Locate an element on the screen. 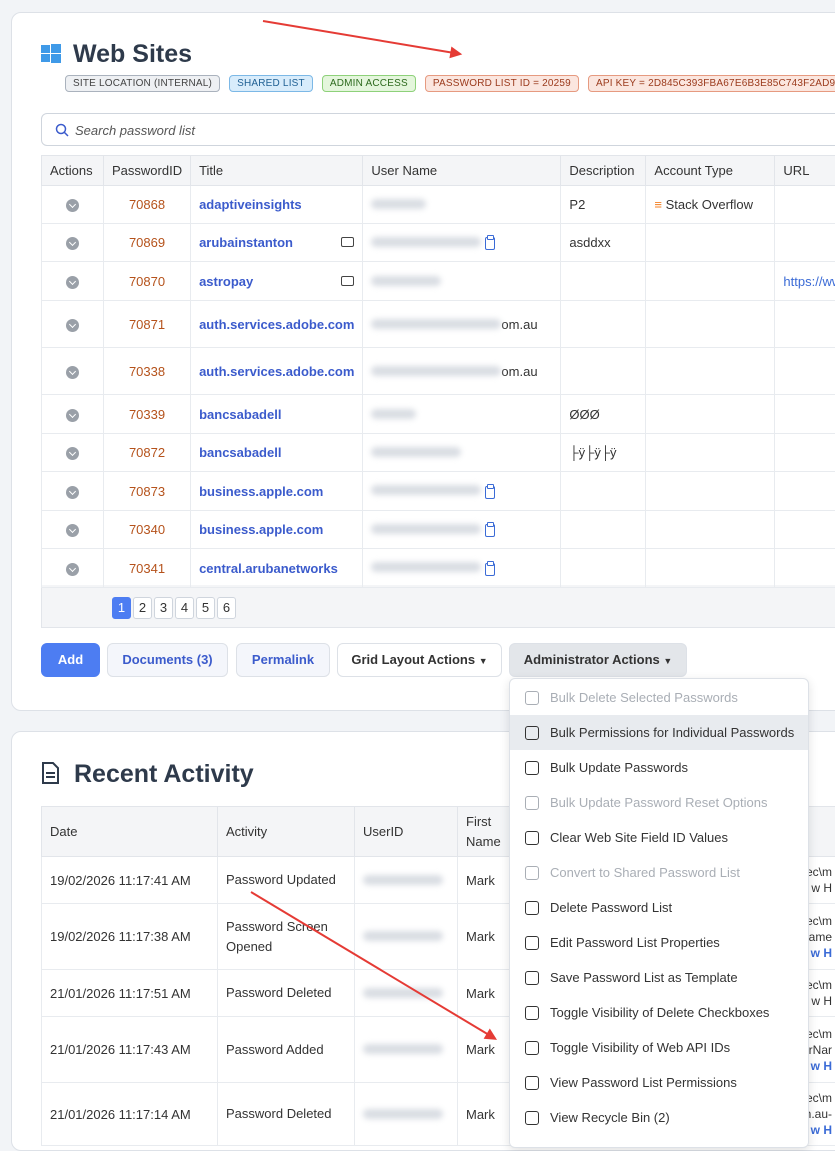 Image resolution: width=835 pixels, height=1151 pixels. table-row: 70873business.apple.com is located at coordinates (438, 491).